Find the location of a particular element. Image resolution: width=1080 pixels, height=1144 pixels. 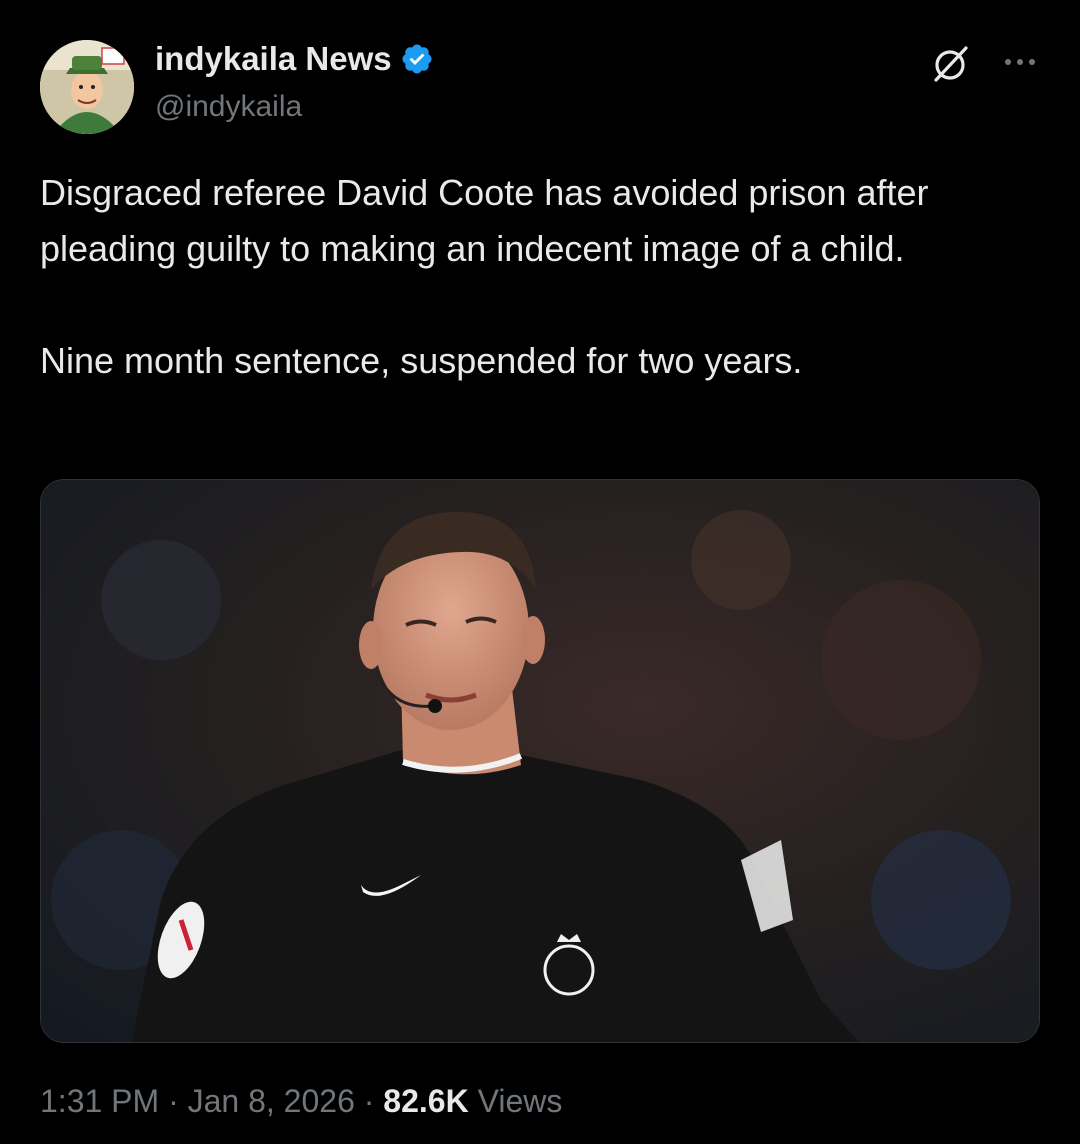

views-label: Views is located at coordinates (520, 1101).